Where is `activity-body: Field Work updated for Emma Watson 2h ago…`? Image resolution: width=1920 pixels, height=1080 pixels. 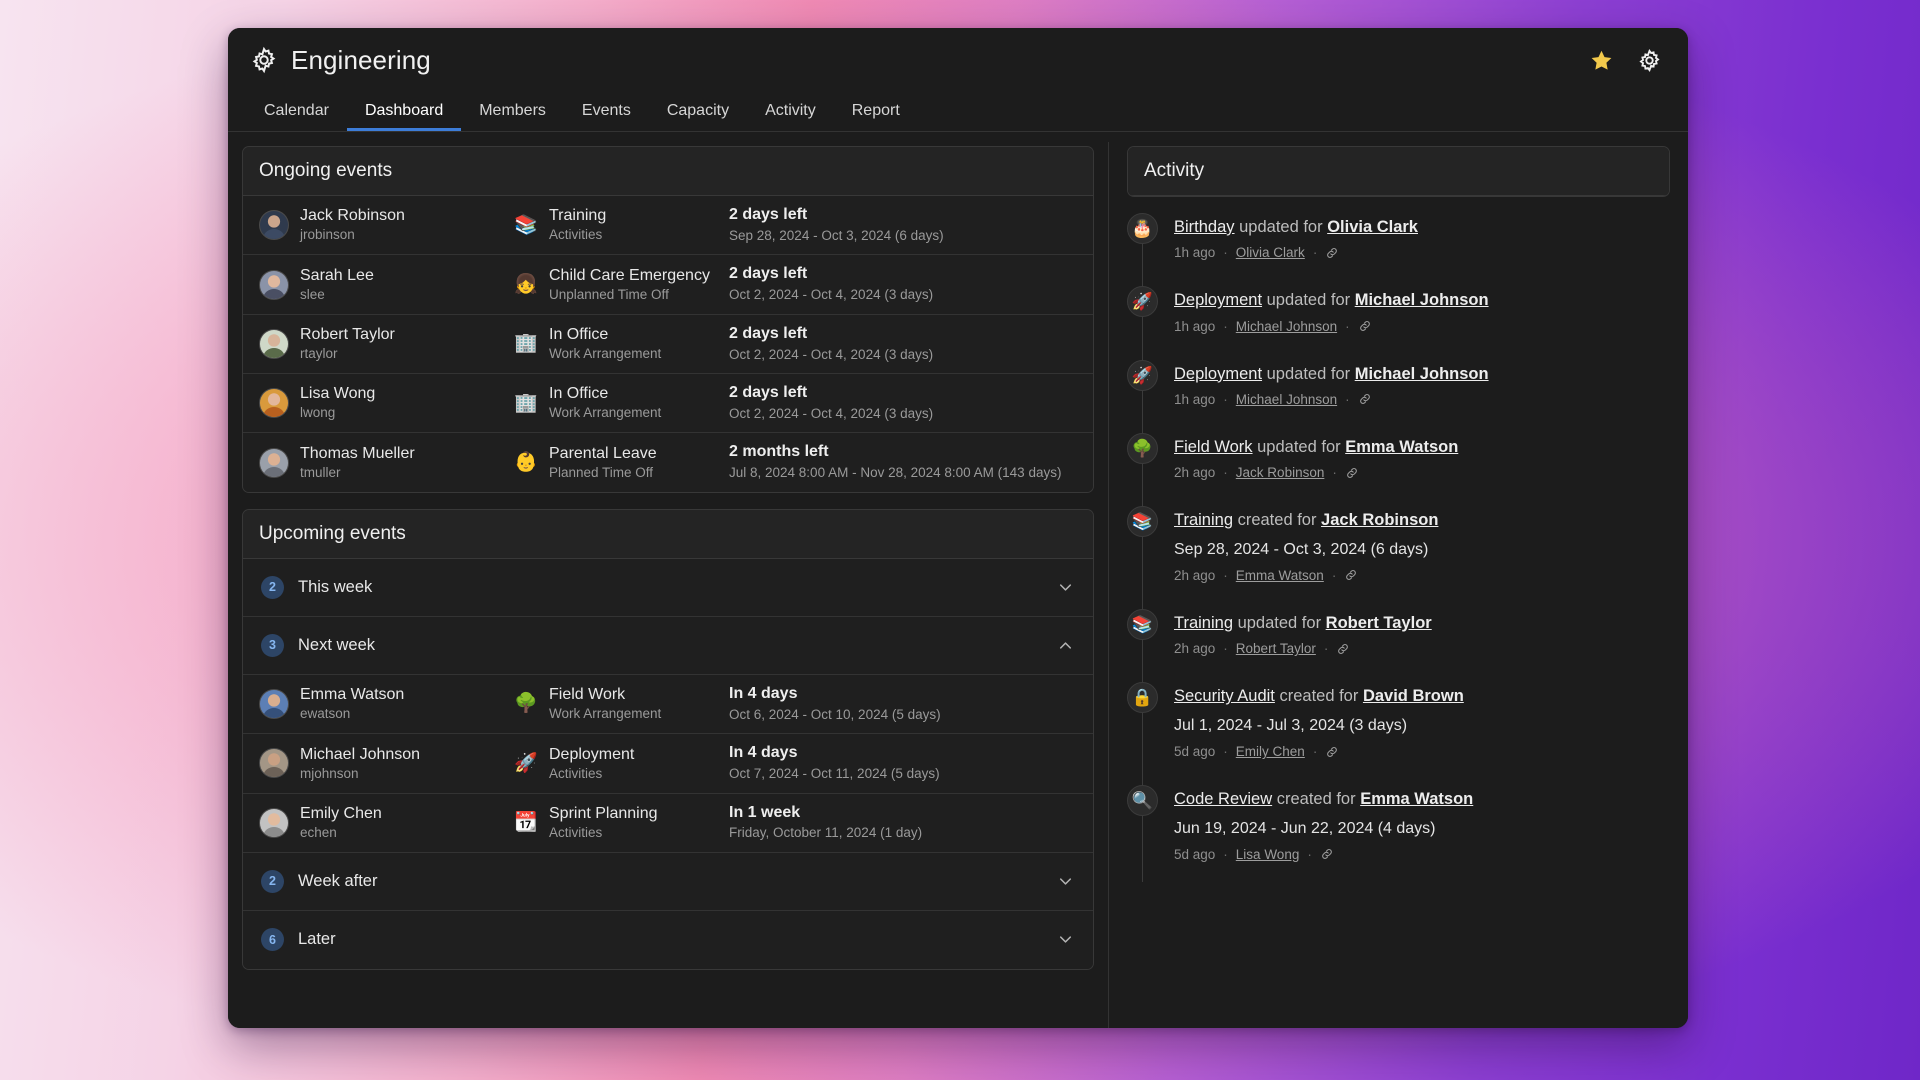
activity-body: Field Work updated for Emma Watson 2h ago… is located at coordinates (1422, 456).